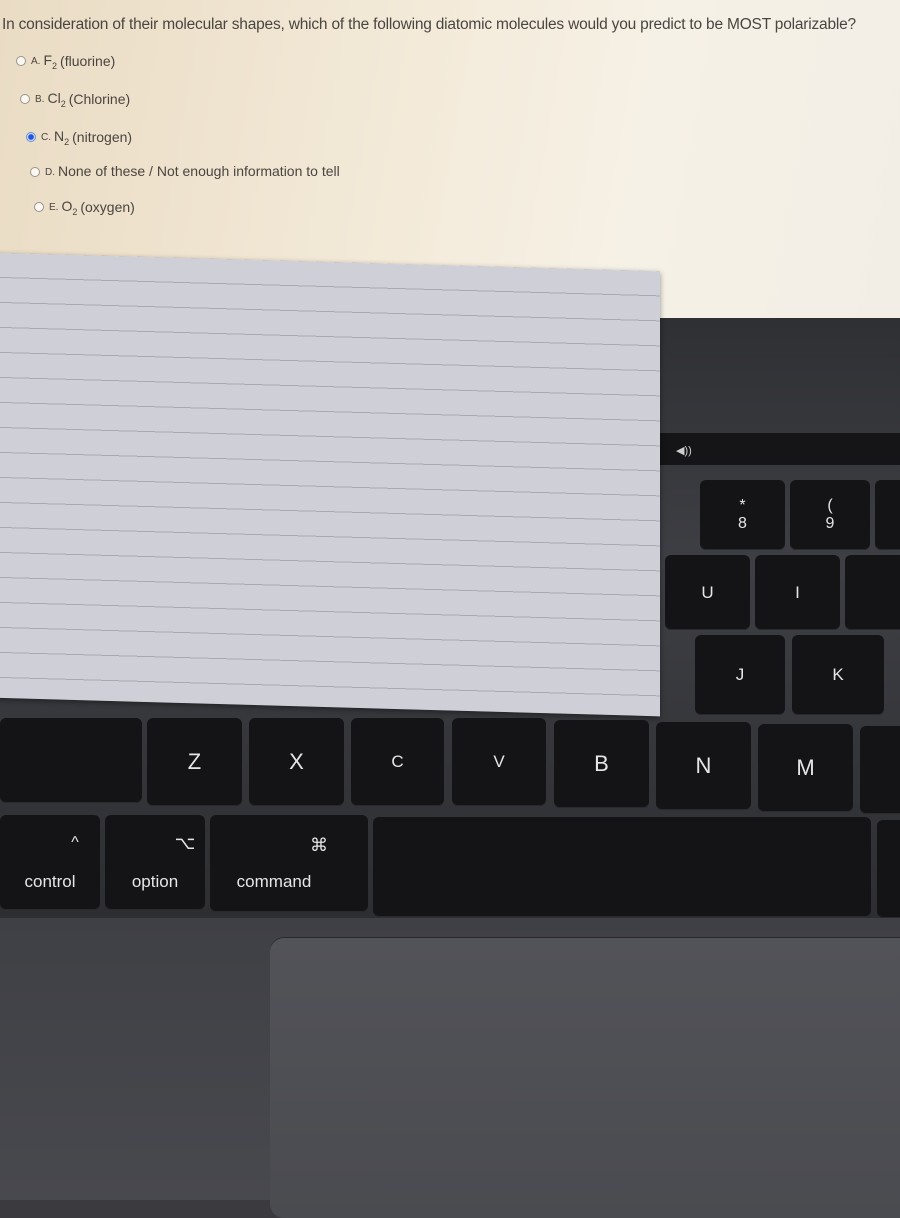 The height and width of the screenshot is (1218, 900). Describe the element at coordinates (601, 764) in the screenshot. I see `key-b: B` at that location.